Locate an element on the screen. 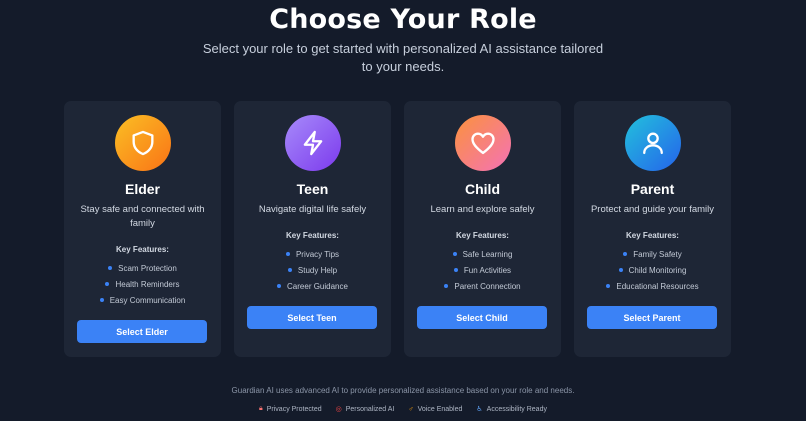  role-description: Navigate digital life safely is located at coordinates (312, 209).